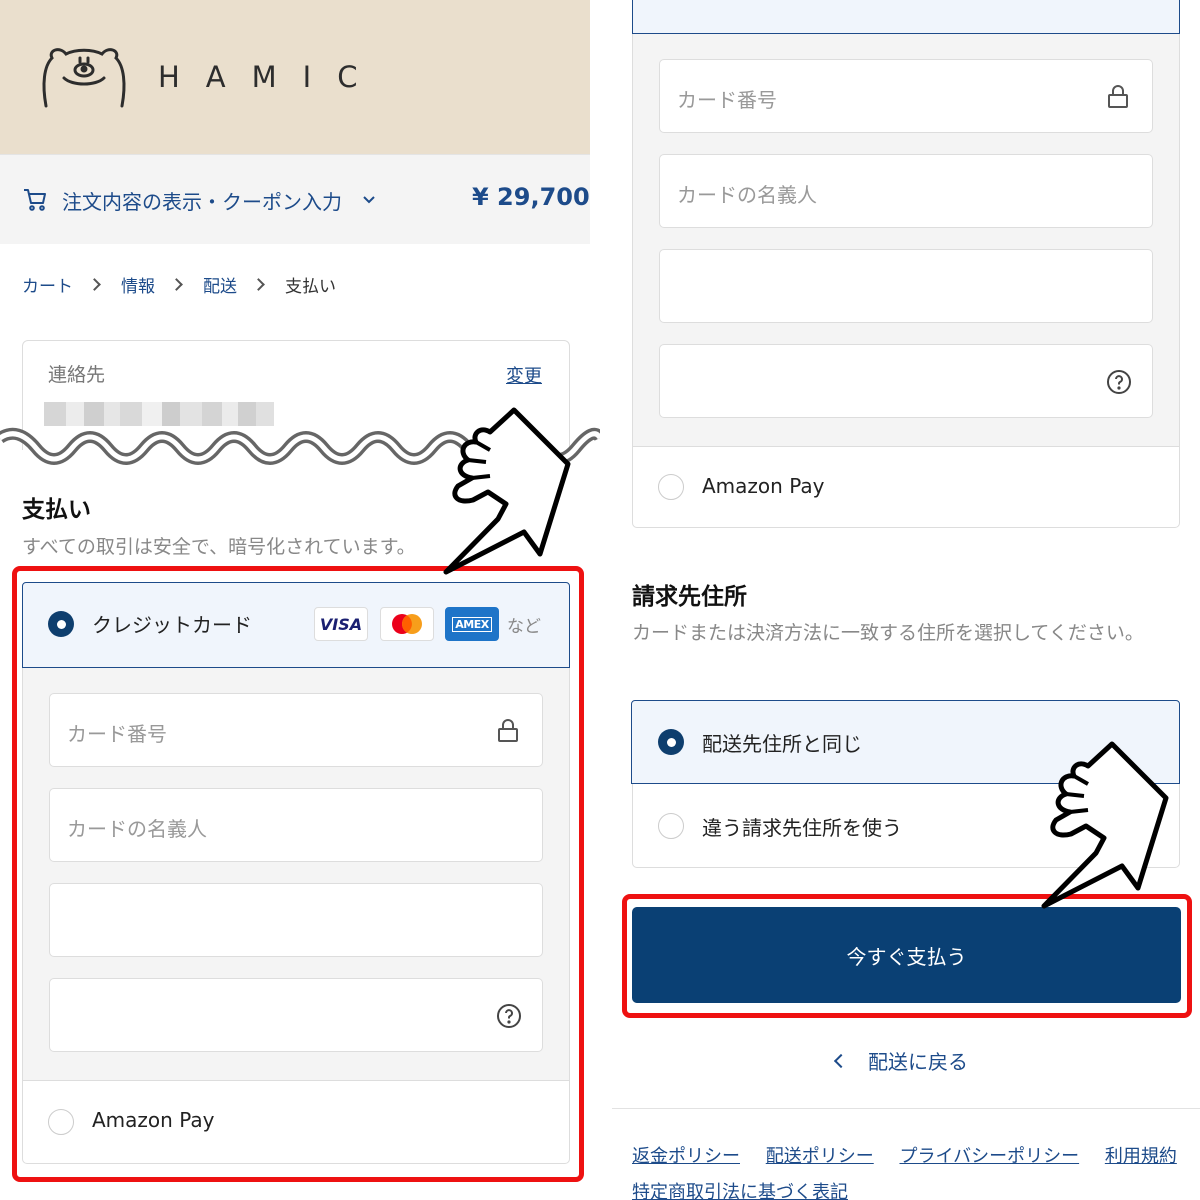 This screenshot has height=1200, width=1200. Describe the element at coordinates (671, 487) in the screenshot. I see `amazon-pay-radio` at that location.